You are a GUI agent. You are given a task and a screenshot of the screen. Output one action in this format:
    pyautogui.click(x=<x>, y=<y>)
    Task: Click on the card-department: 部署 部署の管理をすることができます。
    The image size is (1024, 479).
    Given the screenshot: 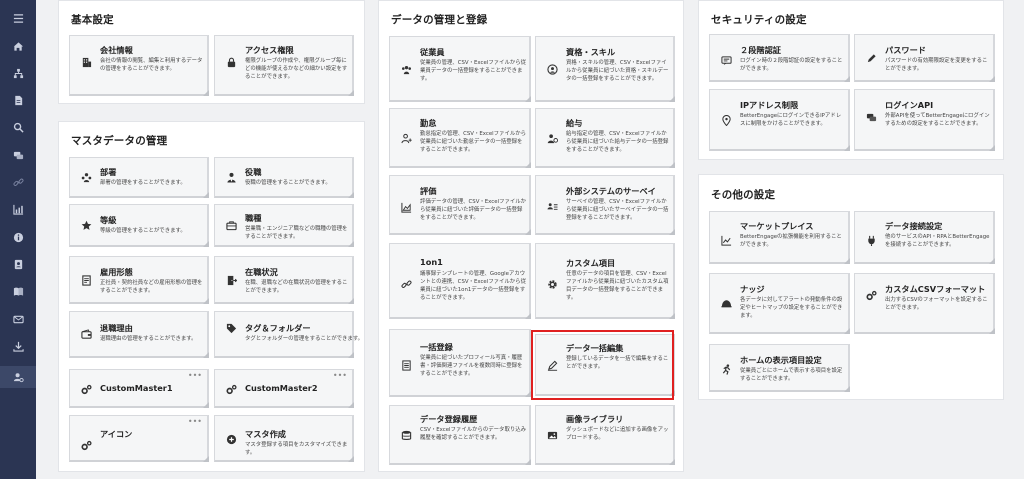 What is the action you would take?
    pyautogui.click(x=139, y=177)
    